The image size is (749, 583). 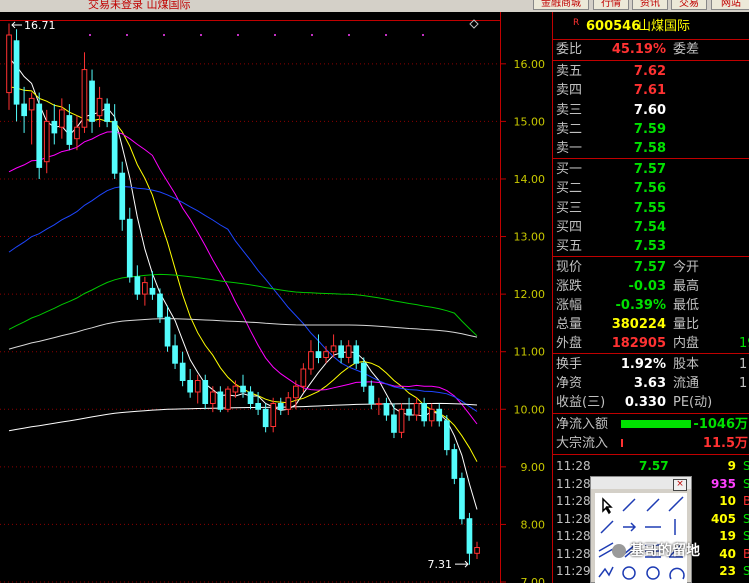 What do you see at coordinates (664, 26) in the screenshot?
I see `stock-name: 山煤国际` at bounding box center [664, 26].